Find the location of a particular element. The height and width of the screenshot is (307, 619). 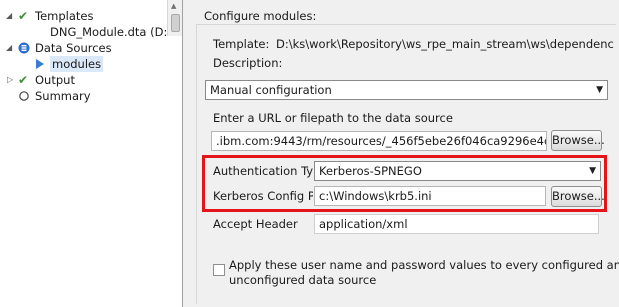

data-source-icon is located at coordinates (24, 48).